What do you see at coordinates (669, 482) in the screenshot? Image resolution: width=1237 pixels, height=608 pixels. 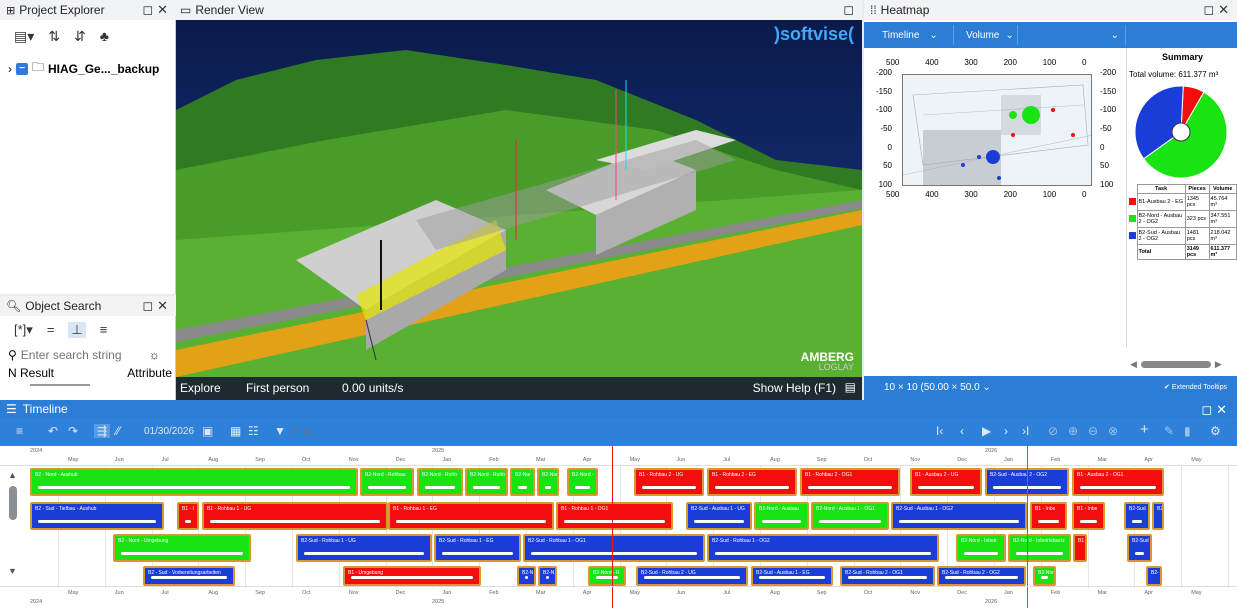 I see `task-bar: B1 - Rohbau 2 - UG` at bounding box center [669, 482].